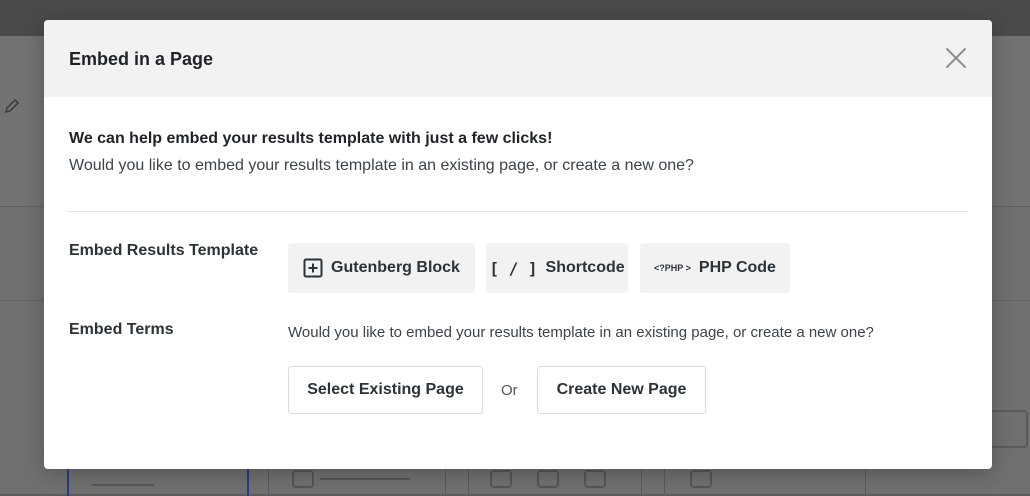  What do you see at coordinates (12, 106) in the screenshot?
I see `pencil-icon` at bounding box center [12, 106].